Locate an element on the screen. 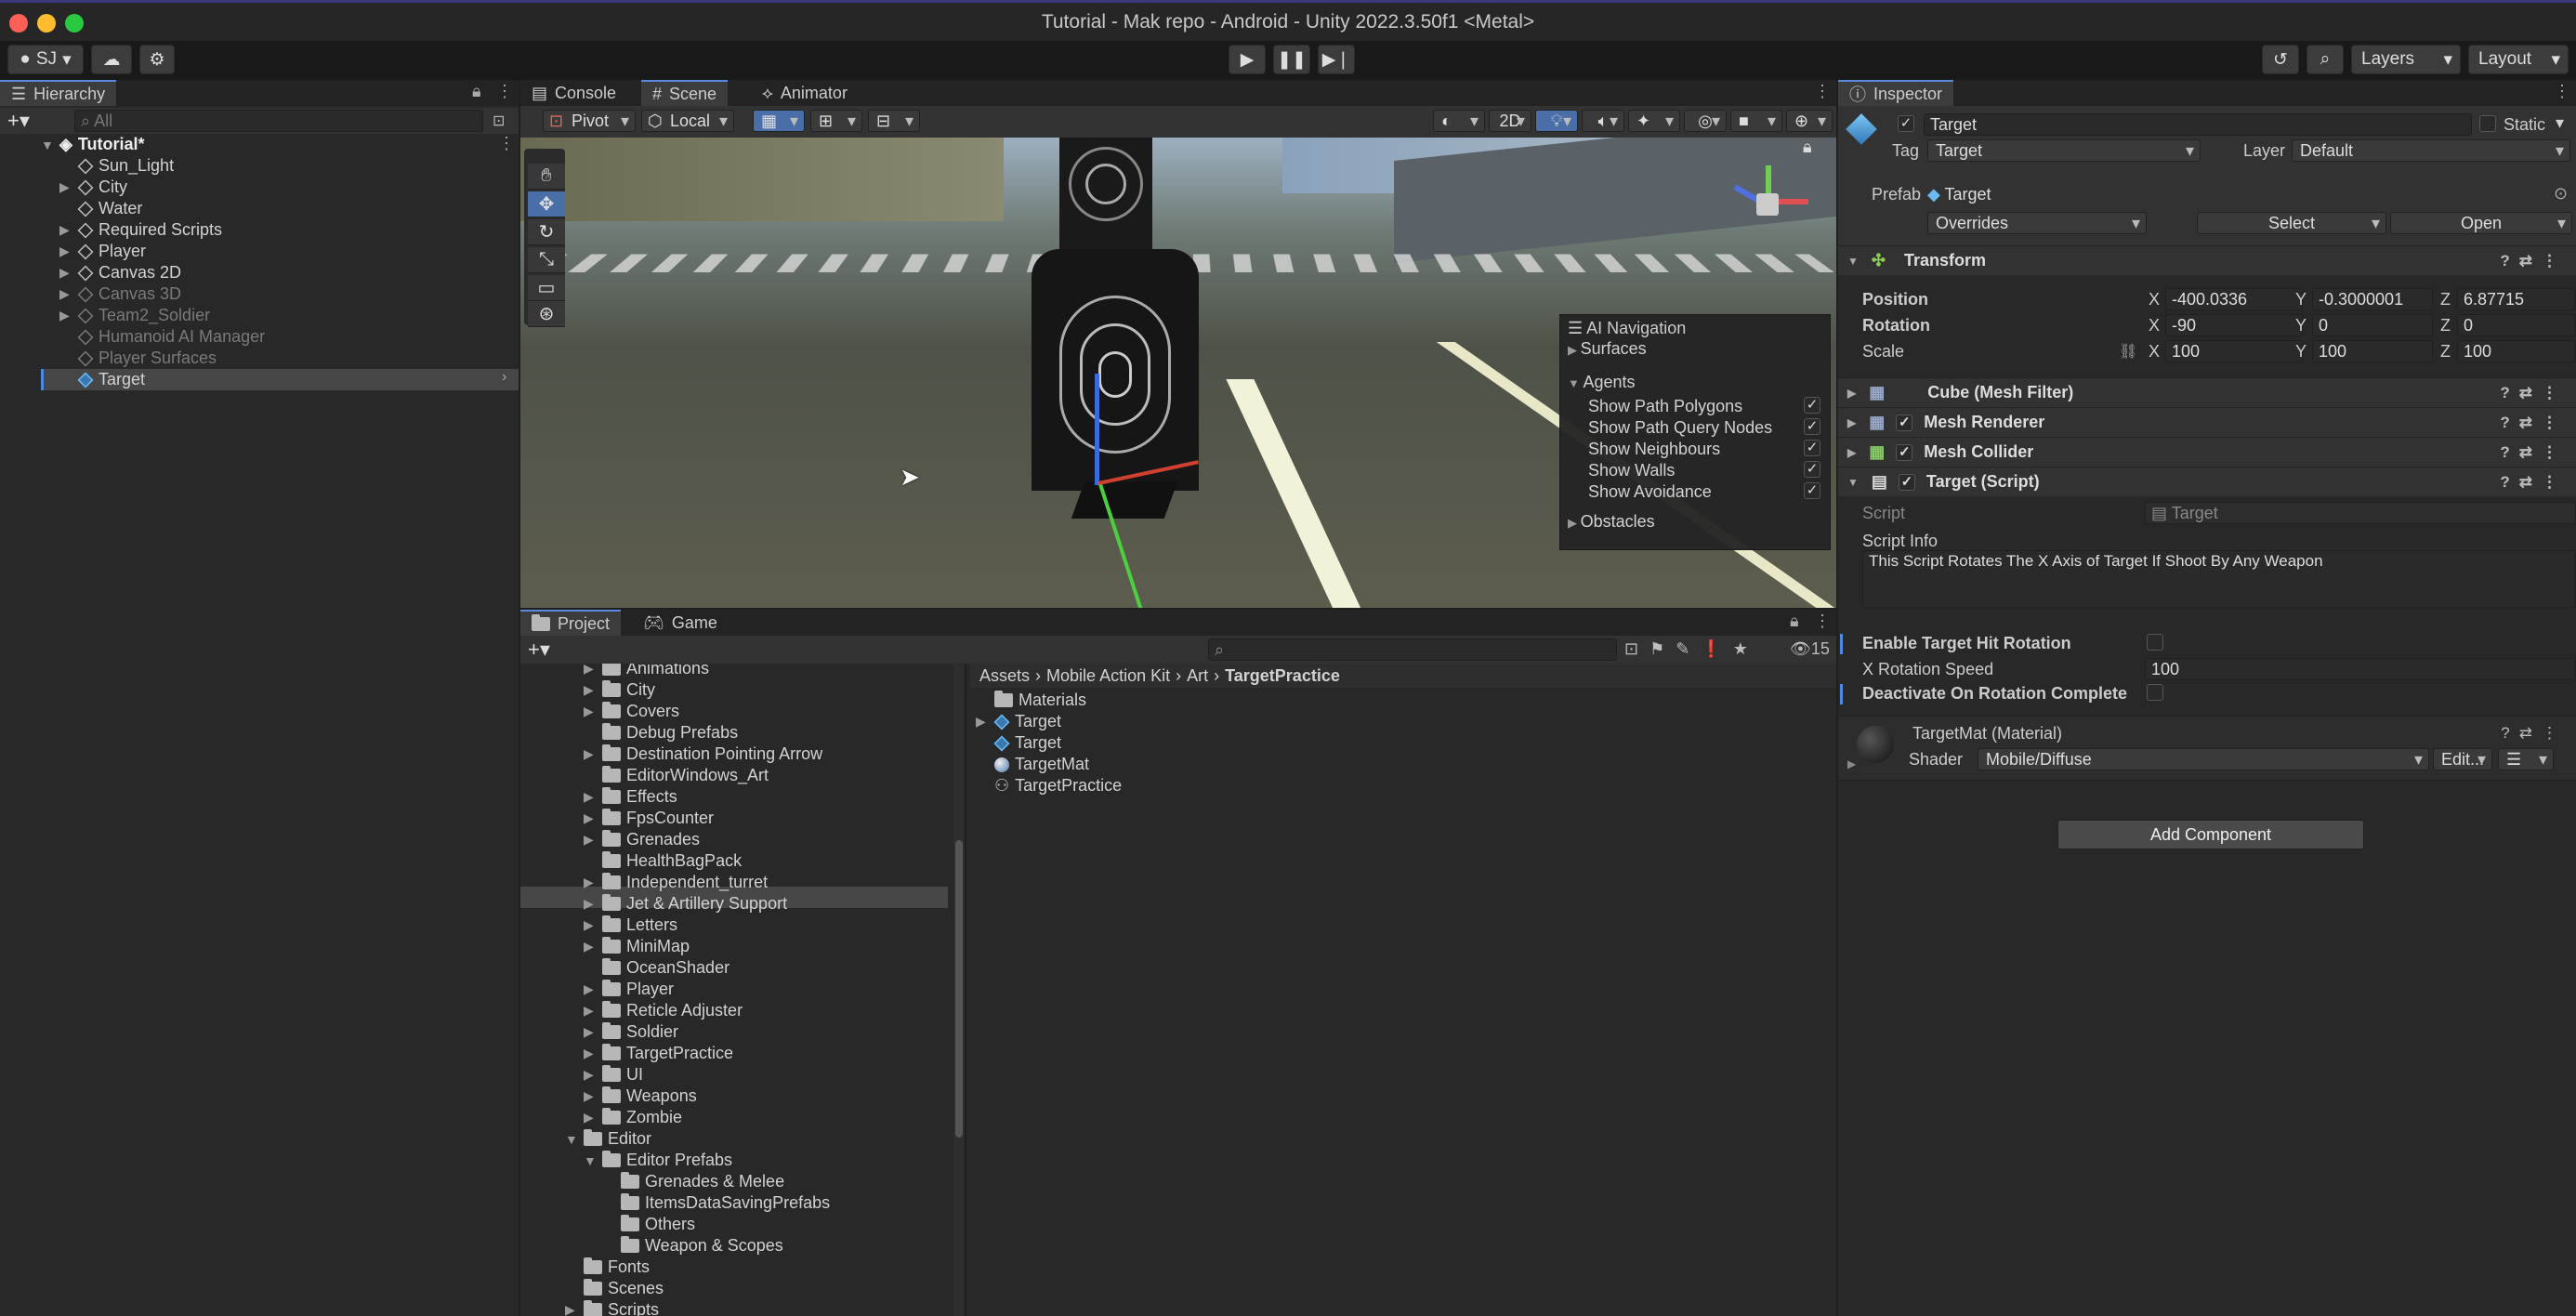  effects-dropdown: ✦ is located at coordinates (1654, 121).